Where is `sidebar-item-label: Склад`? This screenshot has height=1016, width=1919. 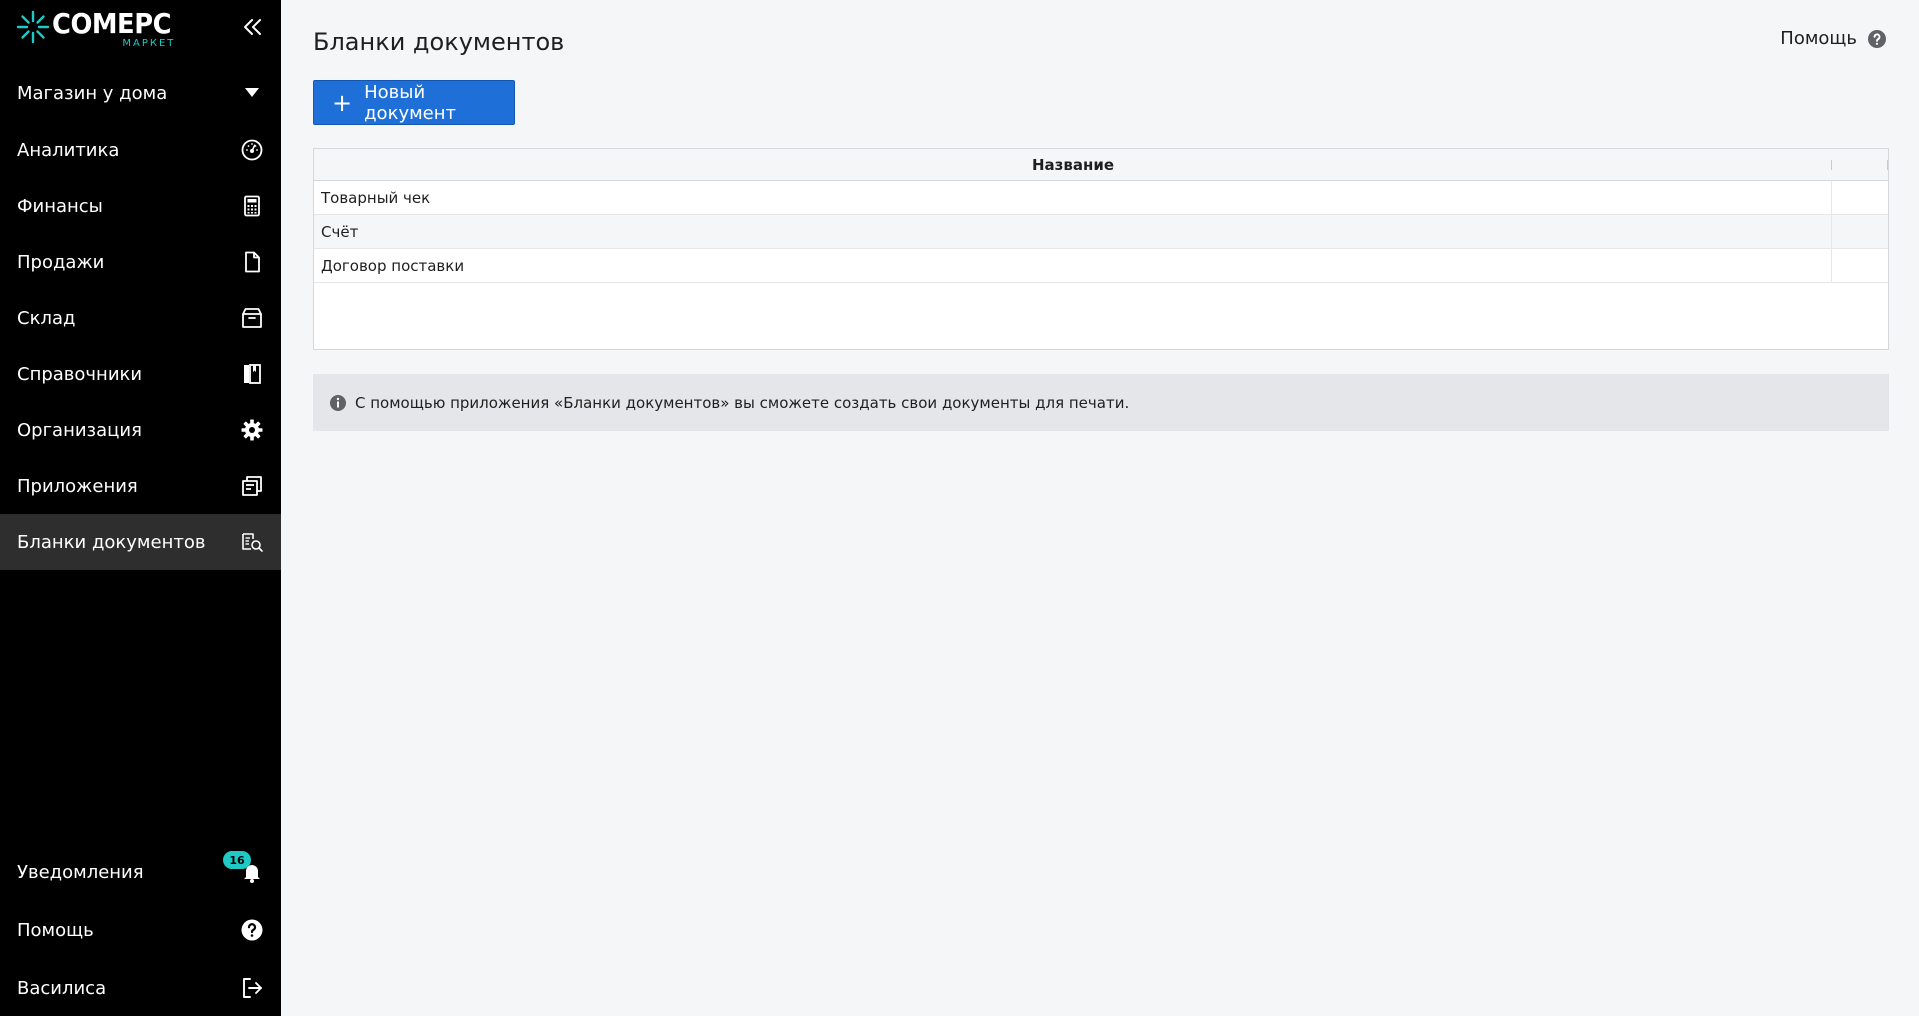 sidebar-item-label: Склад is located at coordinates (46, 318).